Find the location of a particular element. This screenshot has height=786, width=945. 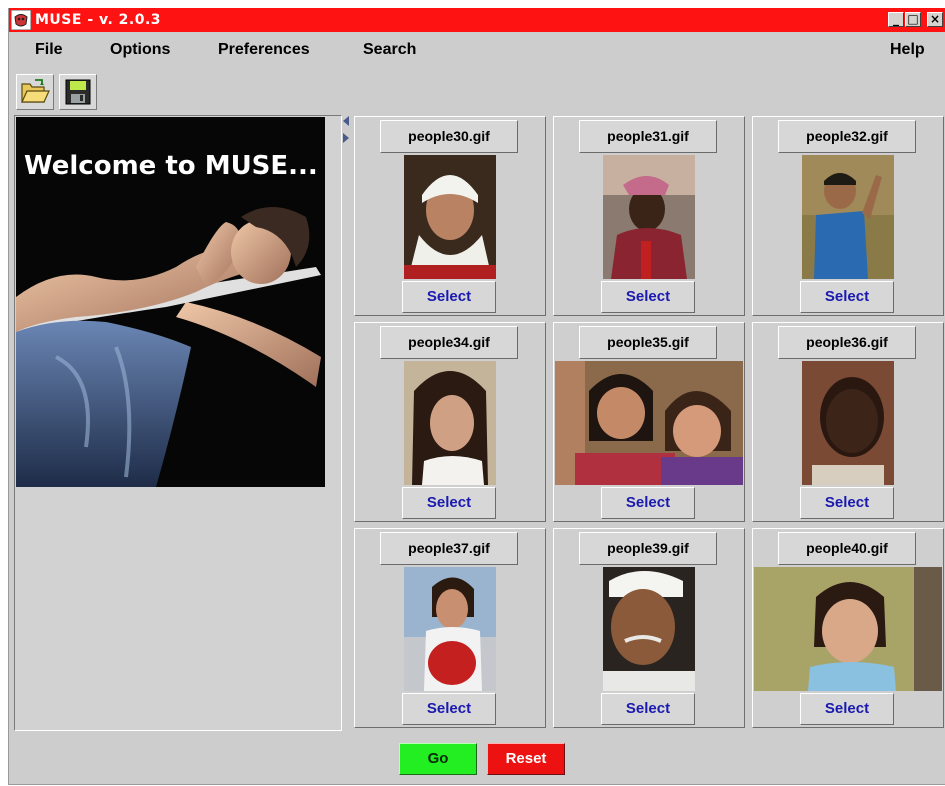

split-pane-divider is located at coordinates (347, 425).